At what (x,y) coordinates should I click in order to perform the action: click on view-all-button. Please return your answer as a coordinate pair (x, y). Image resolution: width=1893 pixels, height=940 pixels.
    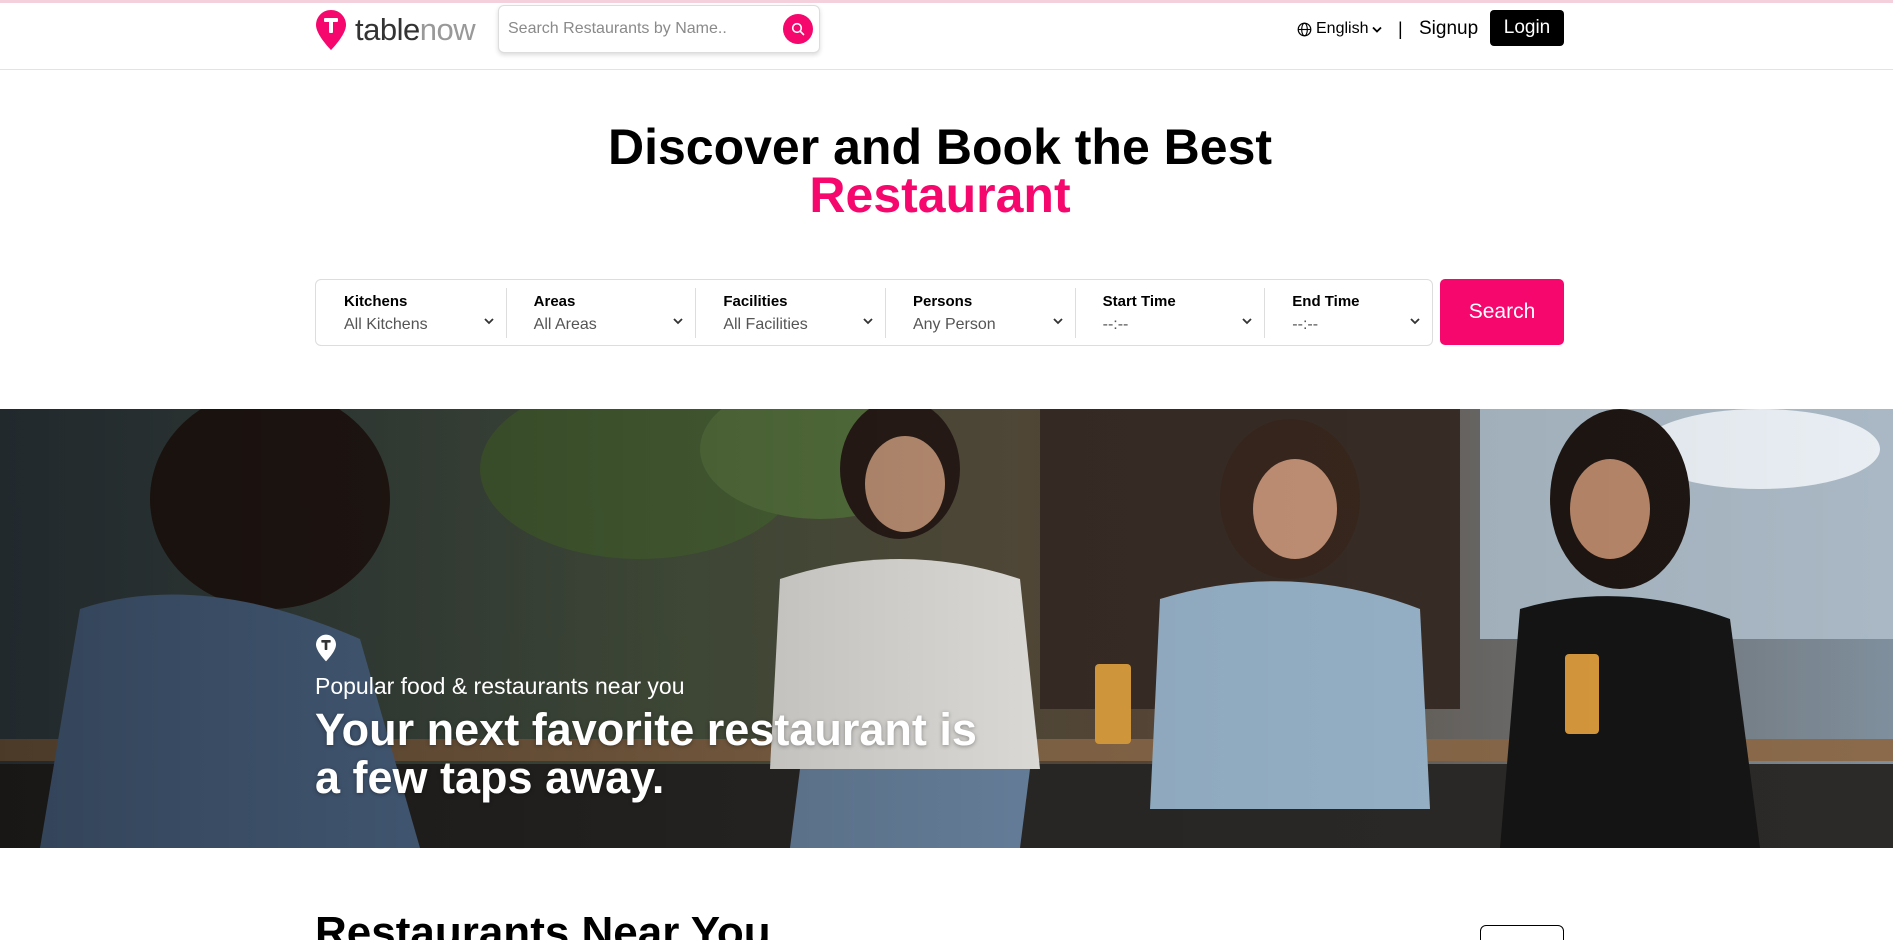
    Looking at the image, I should click on (1522, 932).